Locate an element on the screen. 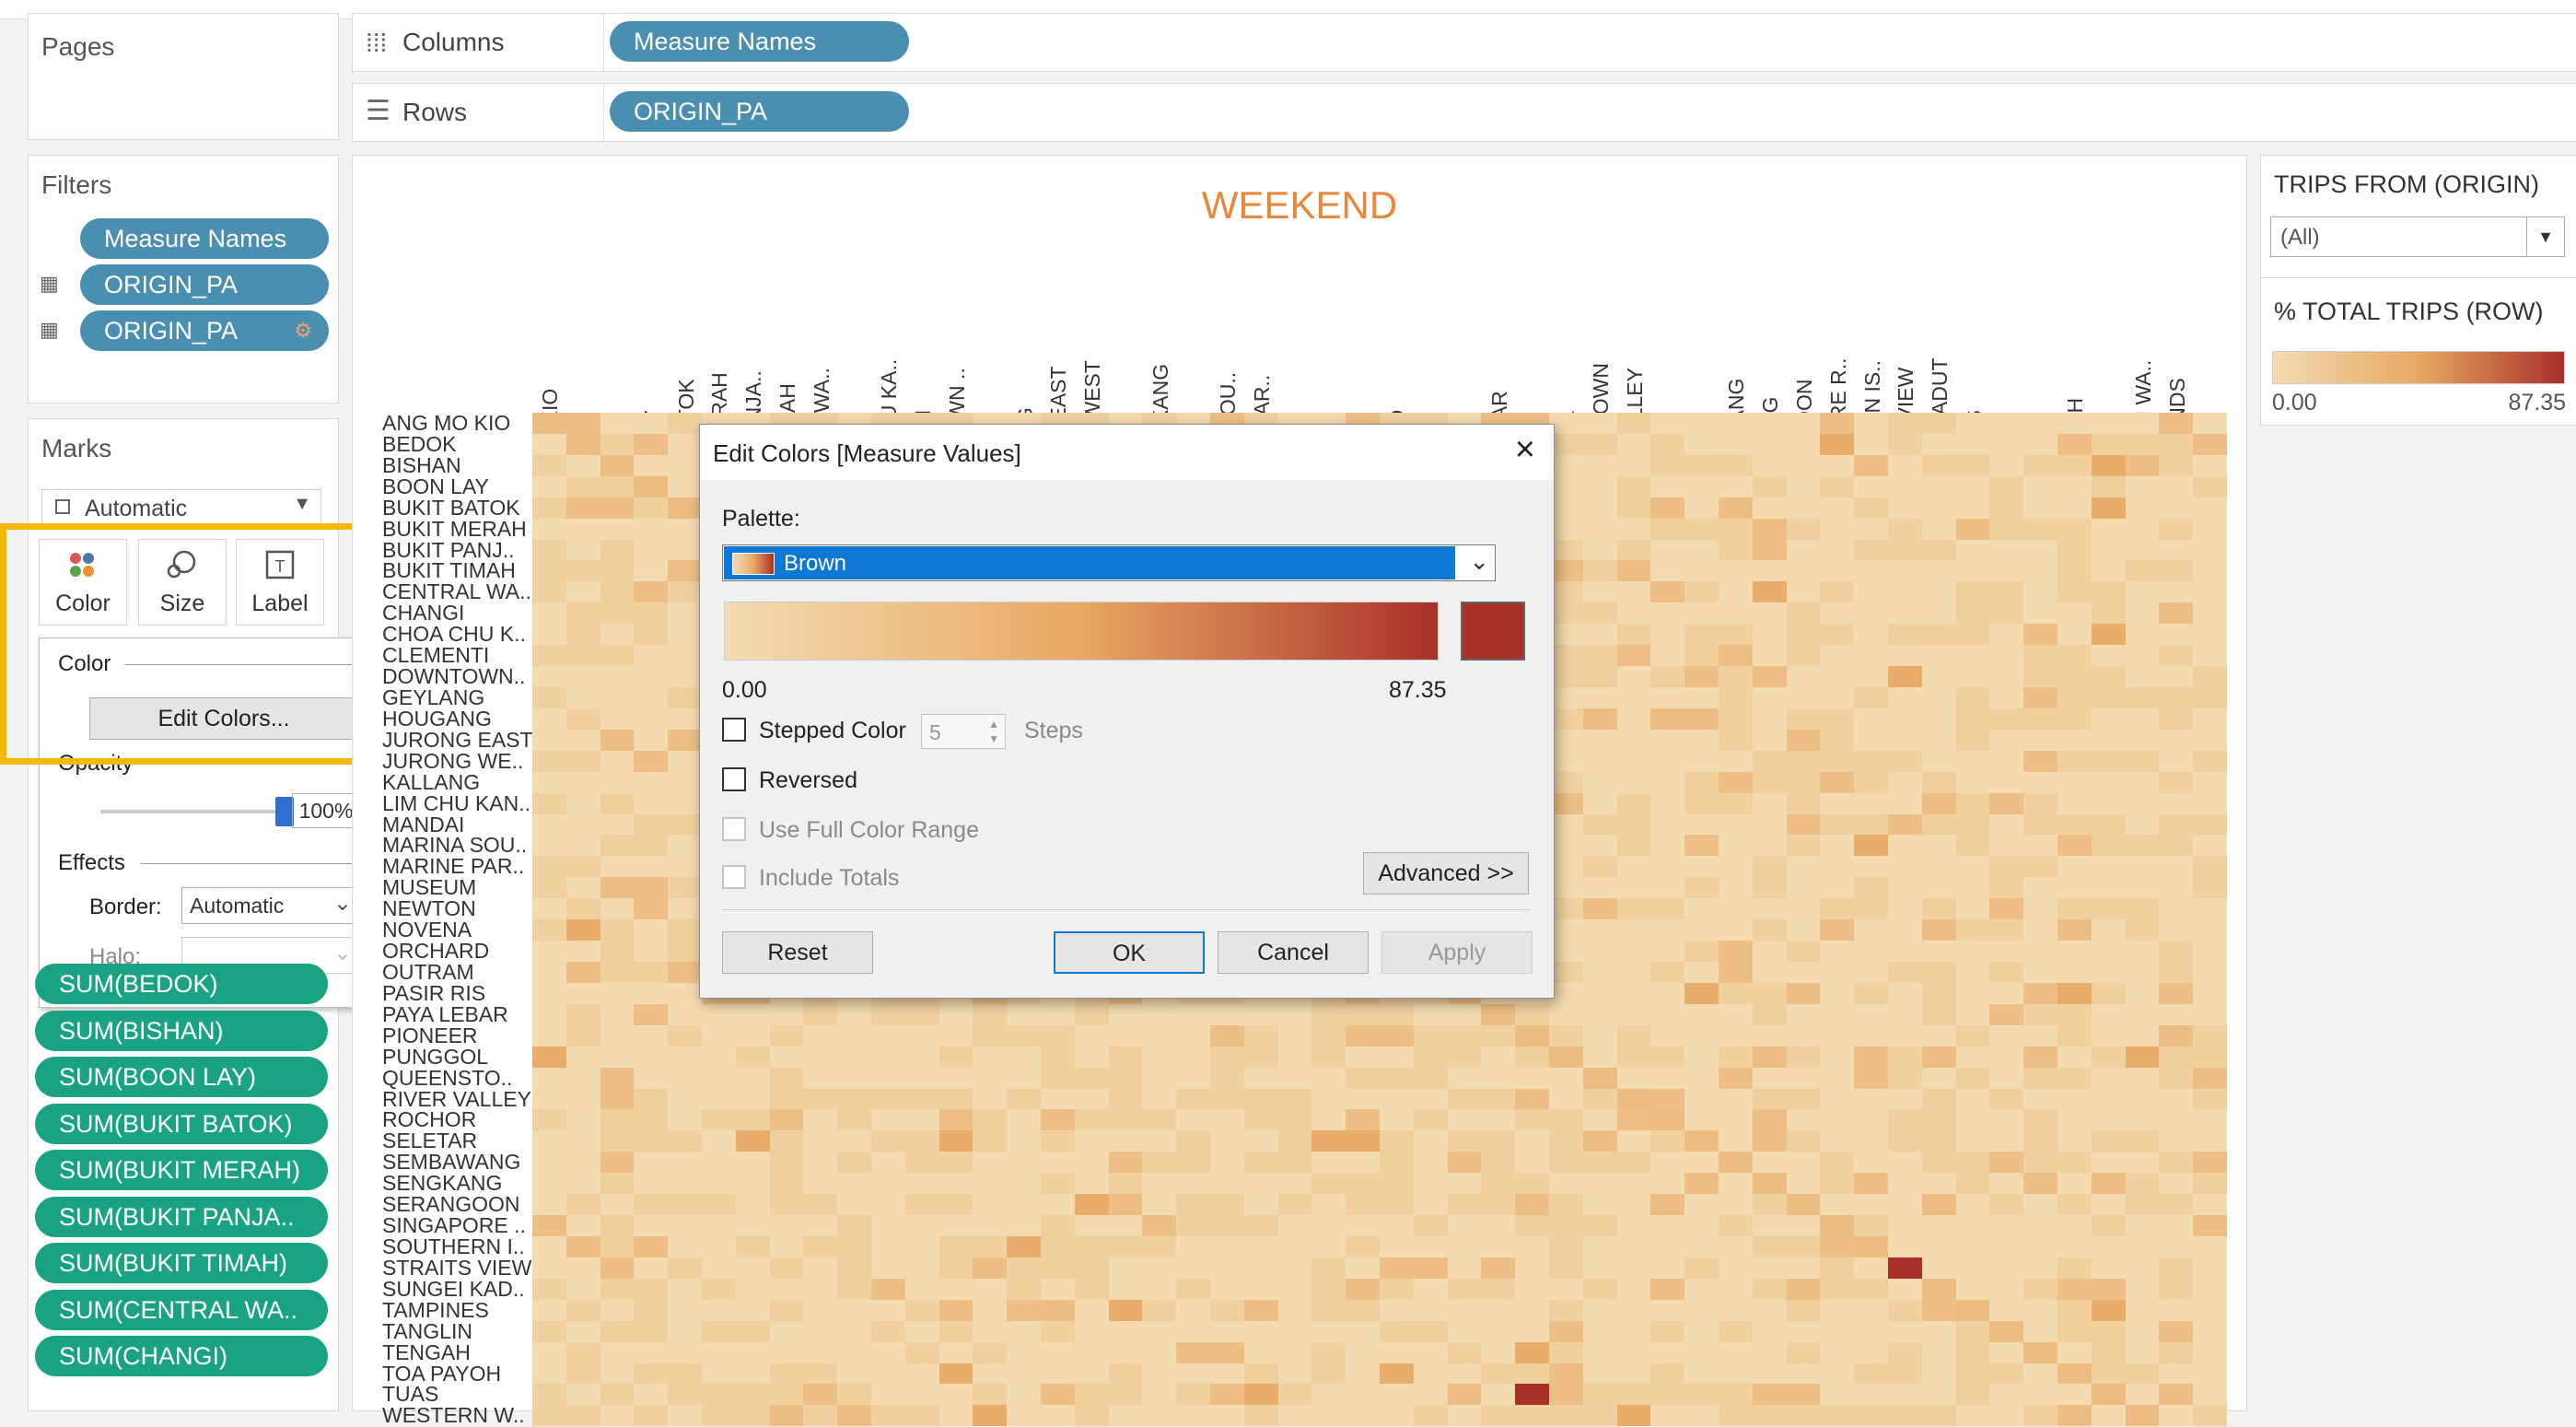 The height and width of the screenshot is (1427, 2576). row-header: OUTRAM is located at coordinates (428, 972).